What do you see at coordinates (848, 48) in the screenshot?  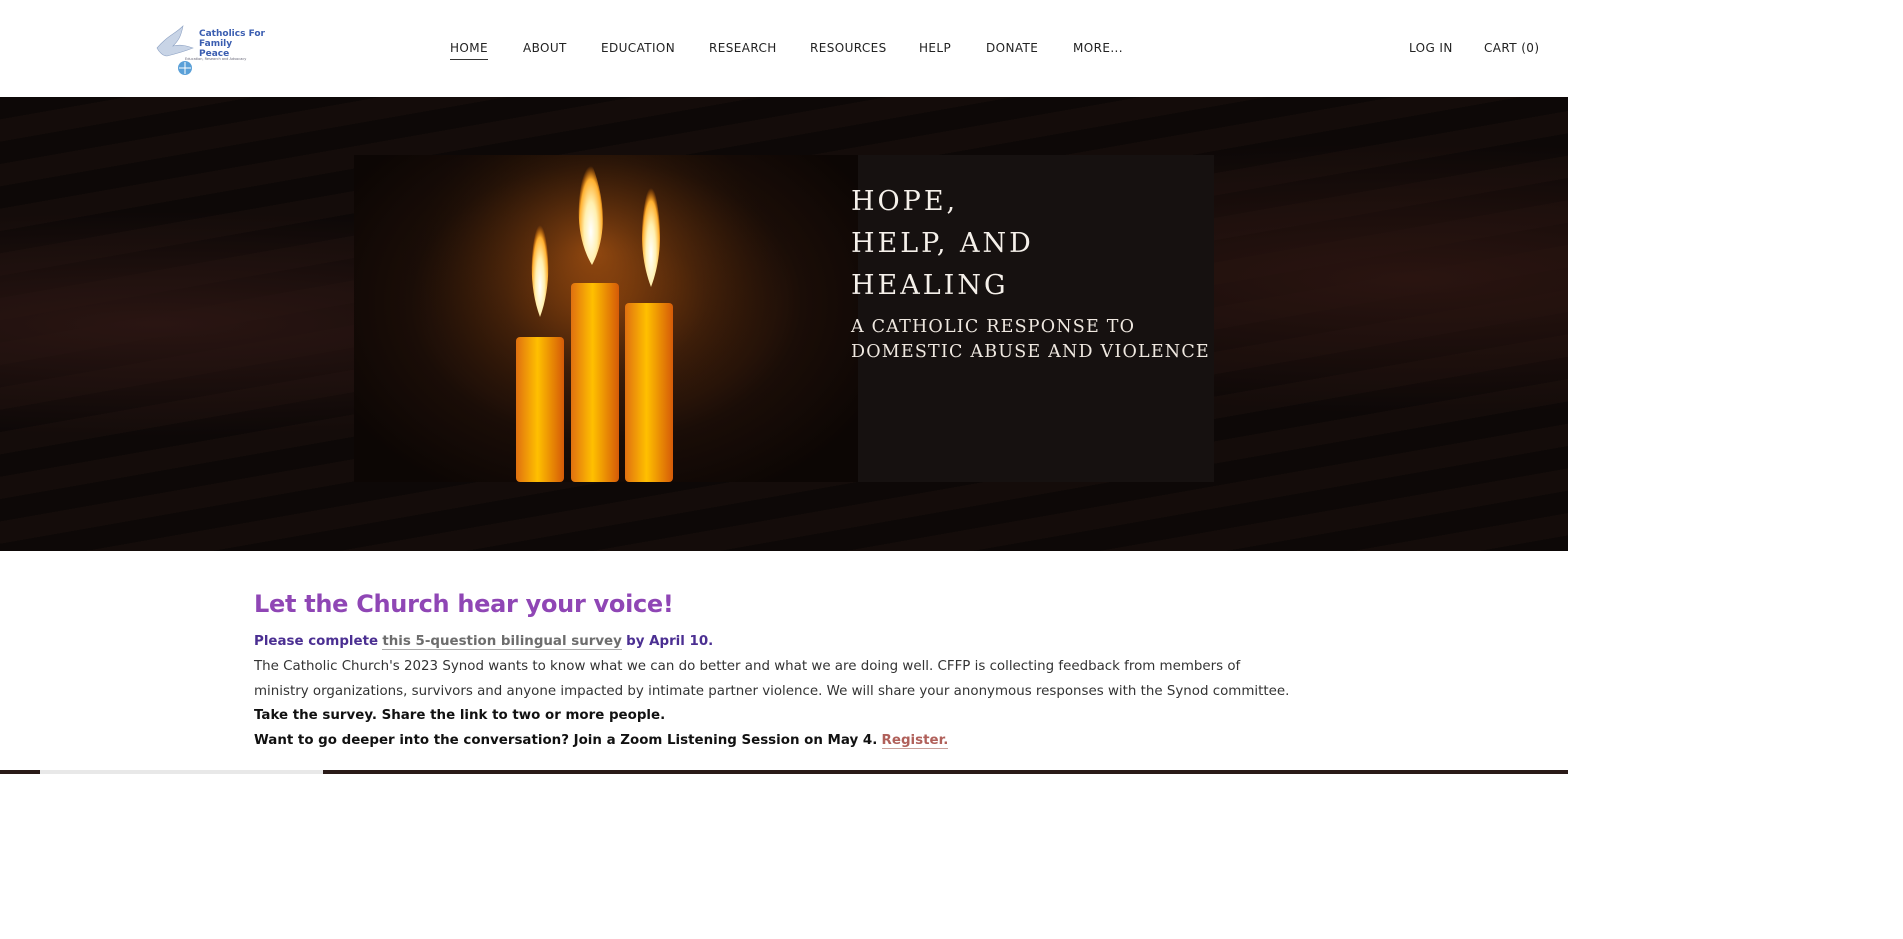 I see `nav-resources: RESOURCES` at bounding box center [848, 48].